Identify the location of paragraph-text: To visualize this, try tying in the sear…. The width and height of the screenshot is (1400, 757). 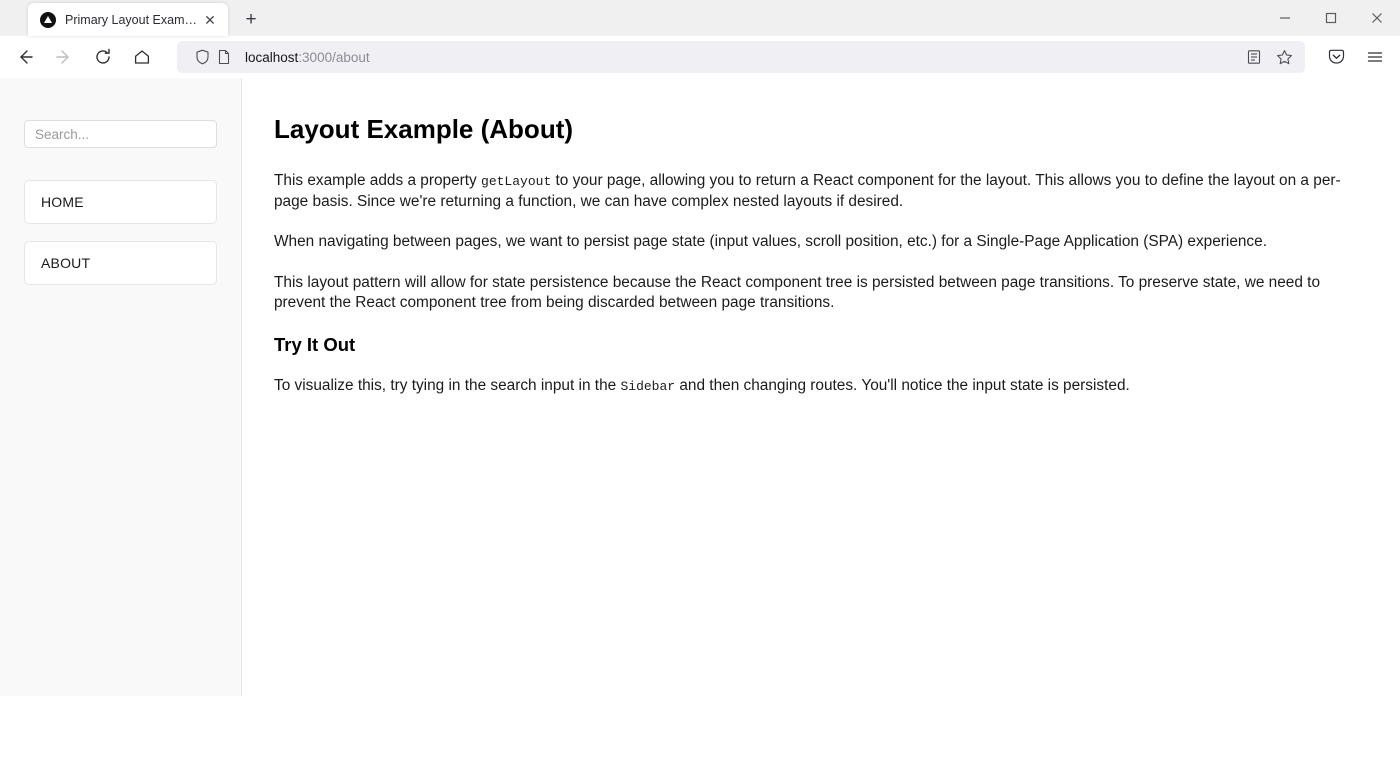
(447, 385).